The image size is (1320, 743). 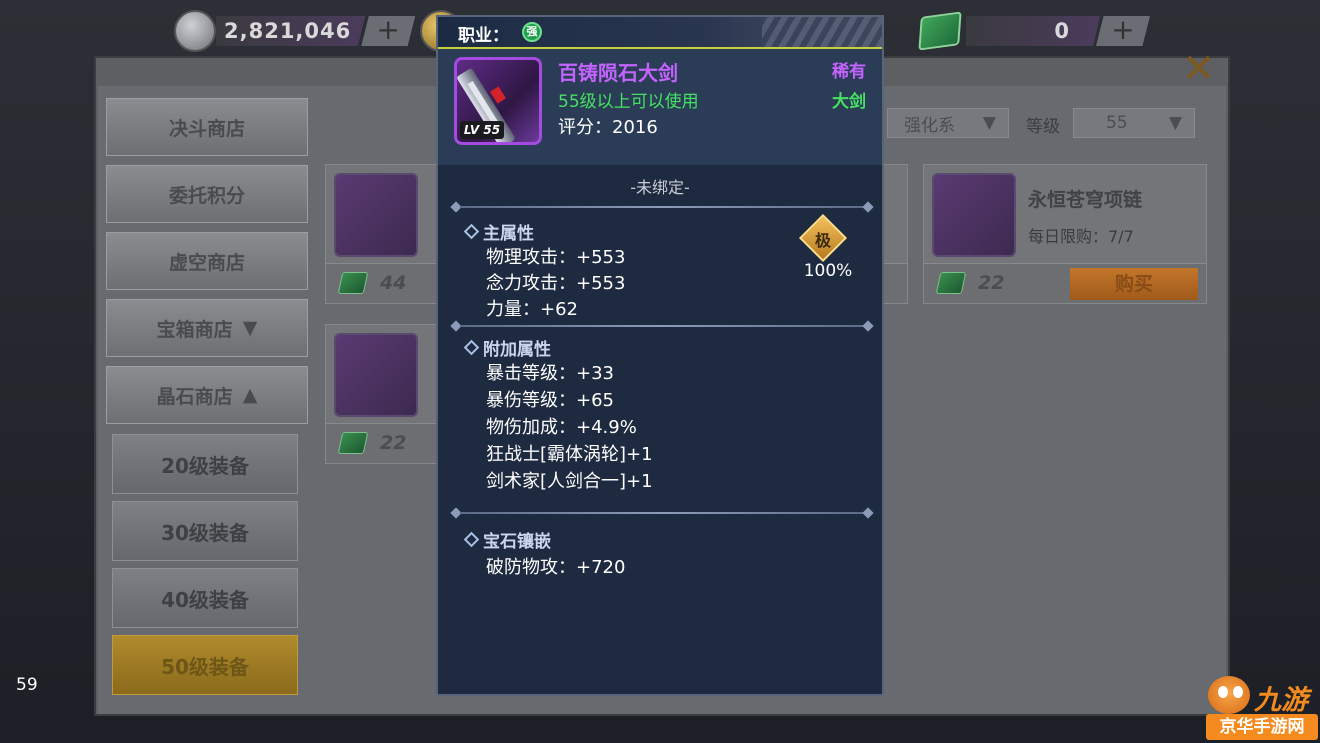 I want to click on sub-item-label: 50级装备, so click(x=205, y=666).